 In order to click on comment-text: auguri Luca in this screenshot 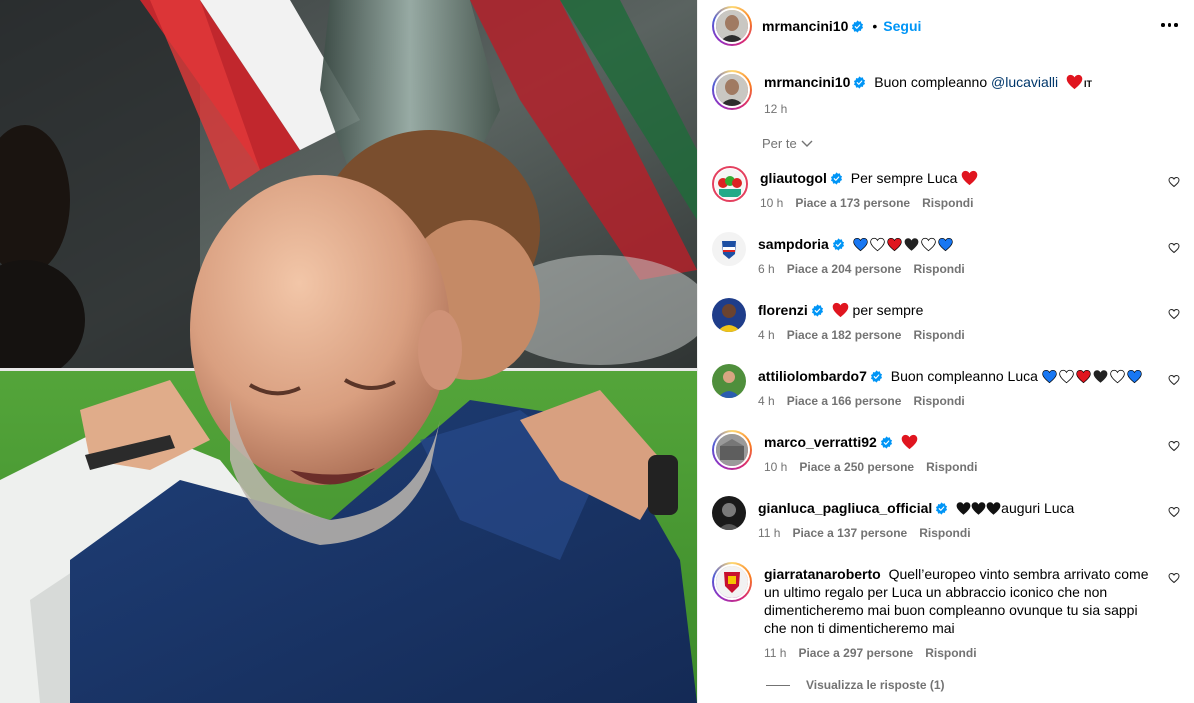, I will do `click(1038, 508)`.